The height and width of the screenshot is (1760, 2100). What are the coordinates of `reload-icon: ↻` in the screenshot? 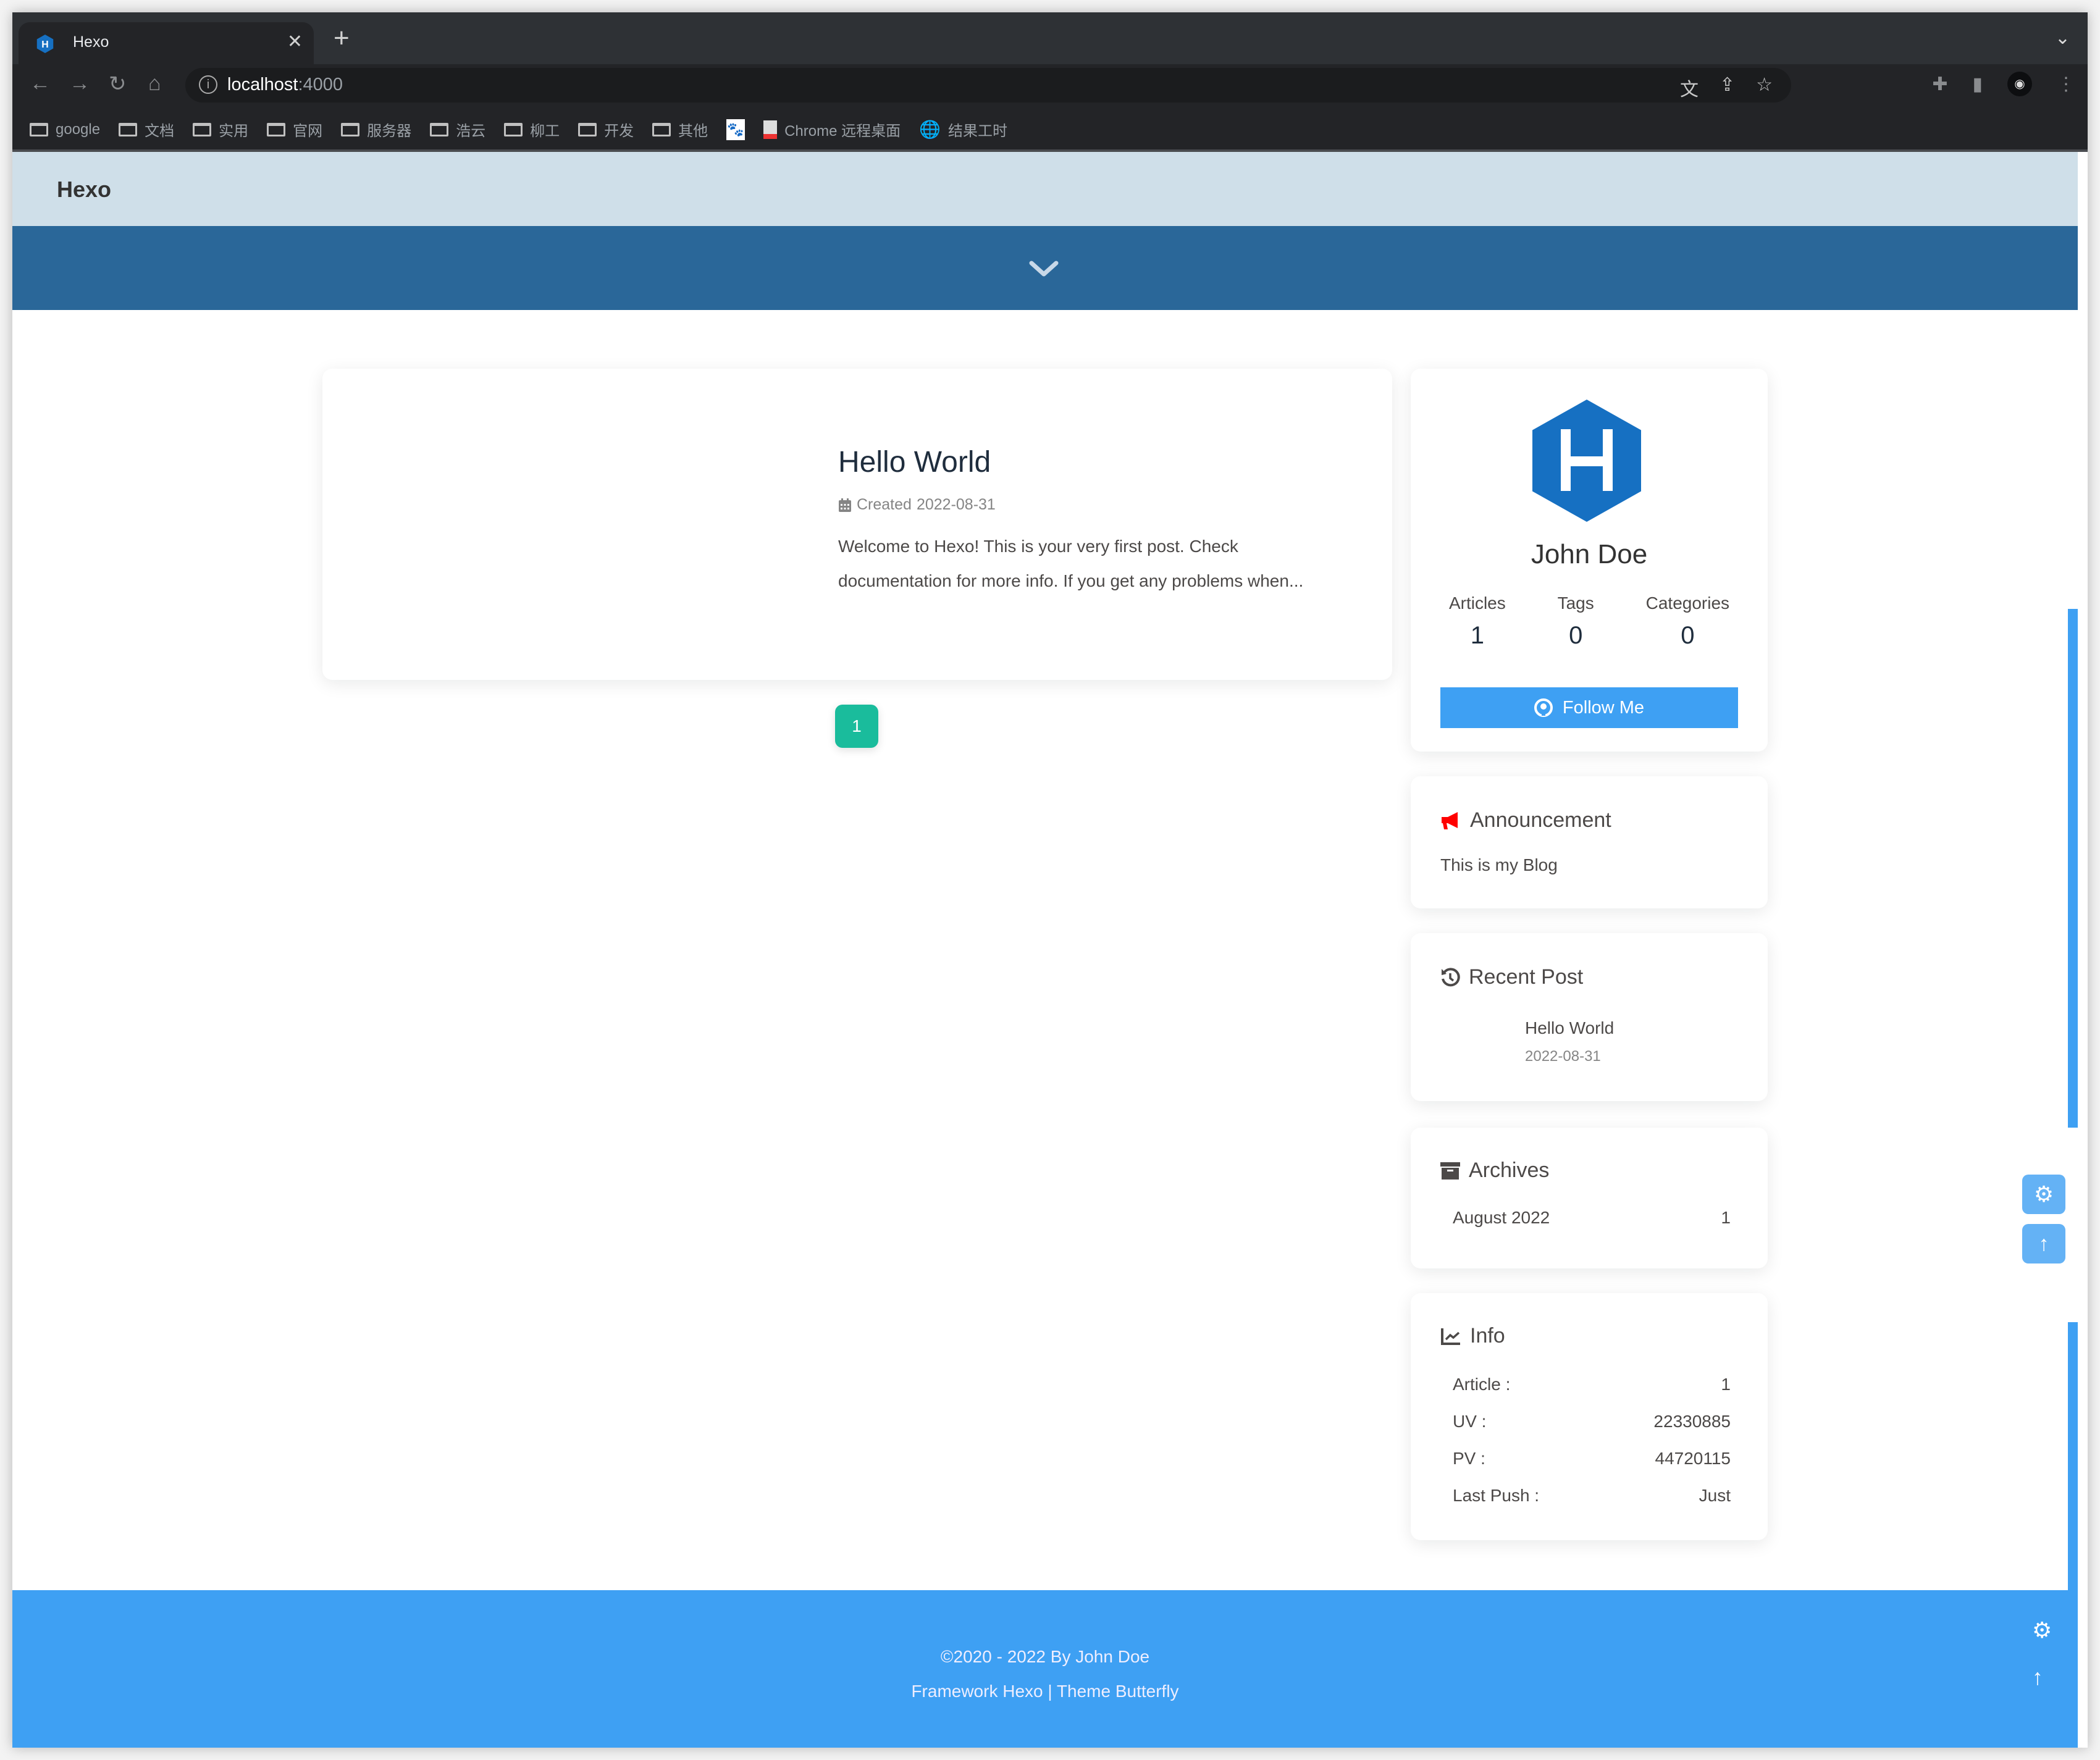 It's located at (118, 84).